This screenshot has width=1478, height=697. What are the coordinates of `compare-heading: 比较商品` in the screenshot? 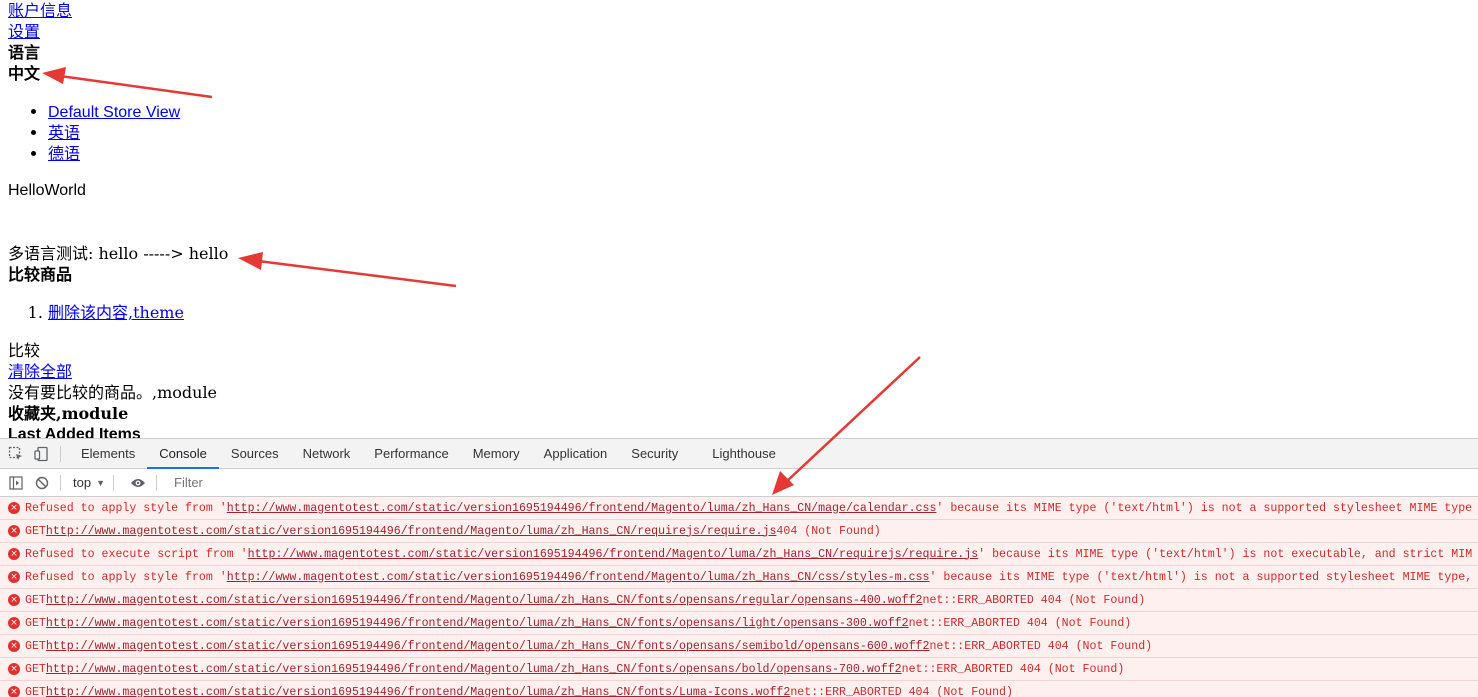 It's located at (40, 274).